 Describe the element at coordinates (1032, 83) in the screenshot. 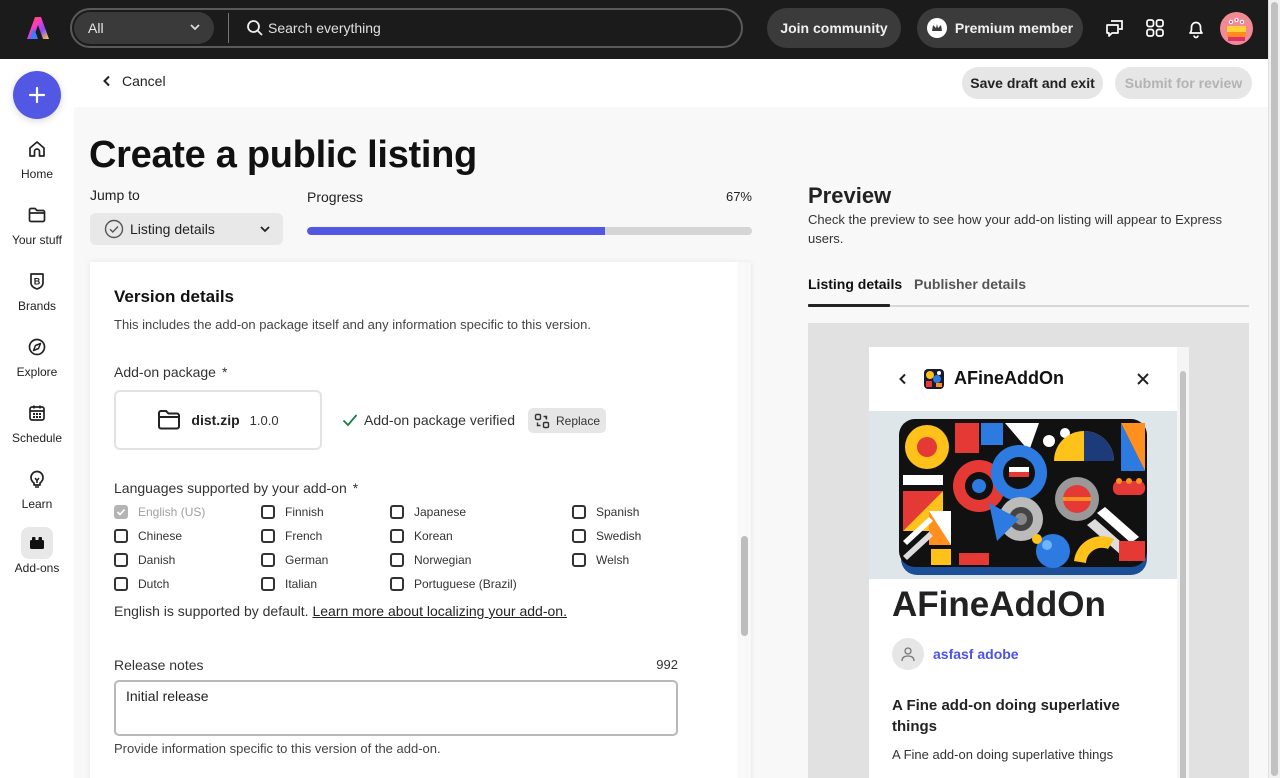

I see `save-draft-button: Save draft and exit` at that location.